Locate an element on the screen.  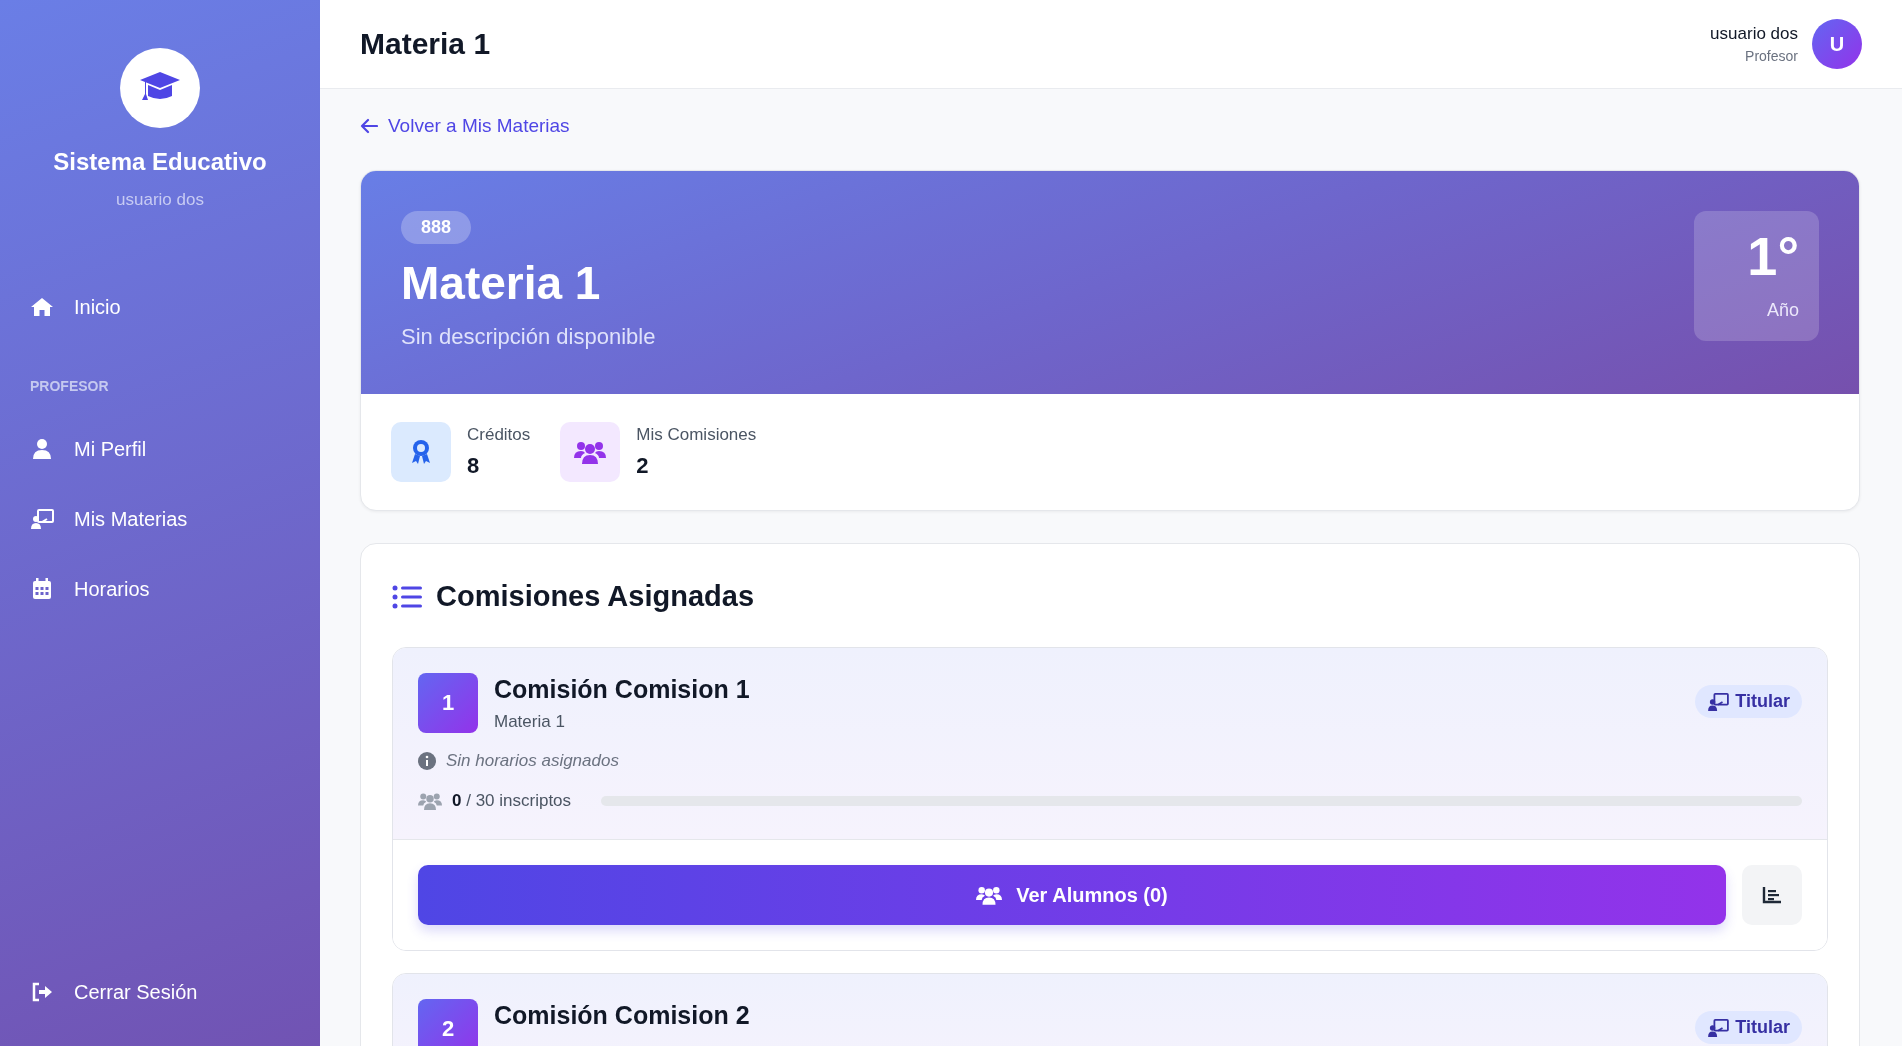
bar-chart-icon is located at coordinates (1772, 895).